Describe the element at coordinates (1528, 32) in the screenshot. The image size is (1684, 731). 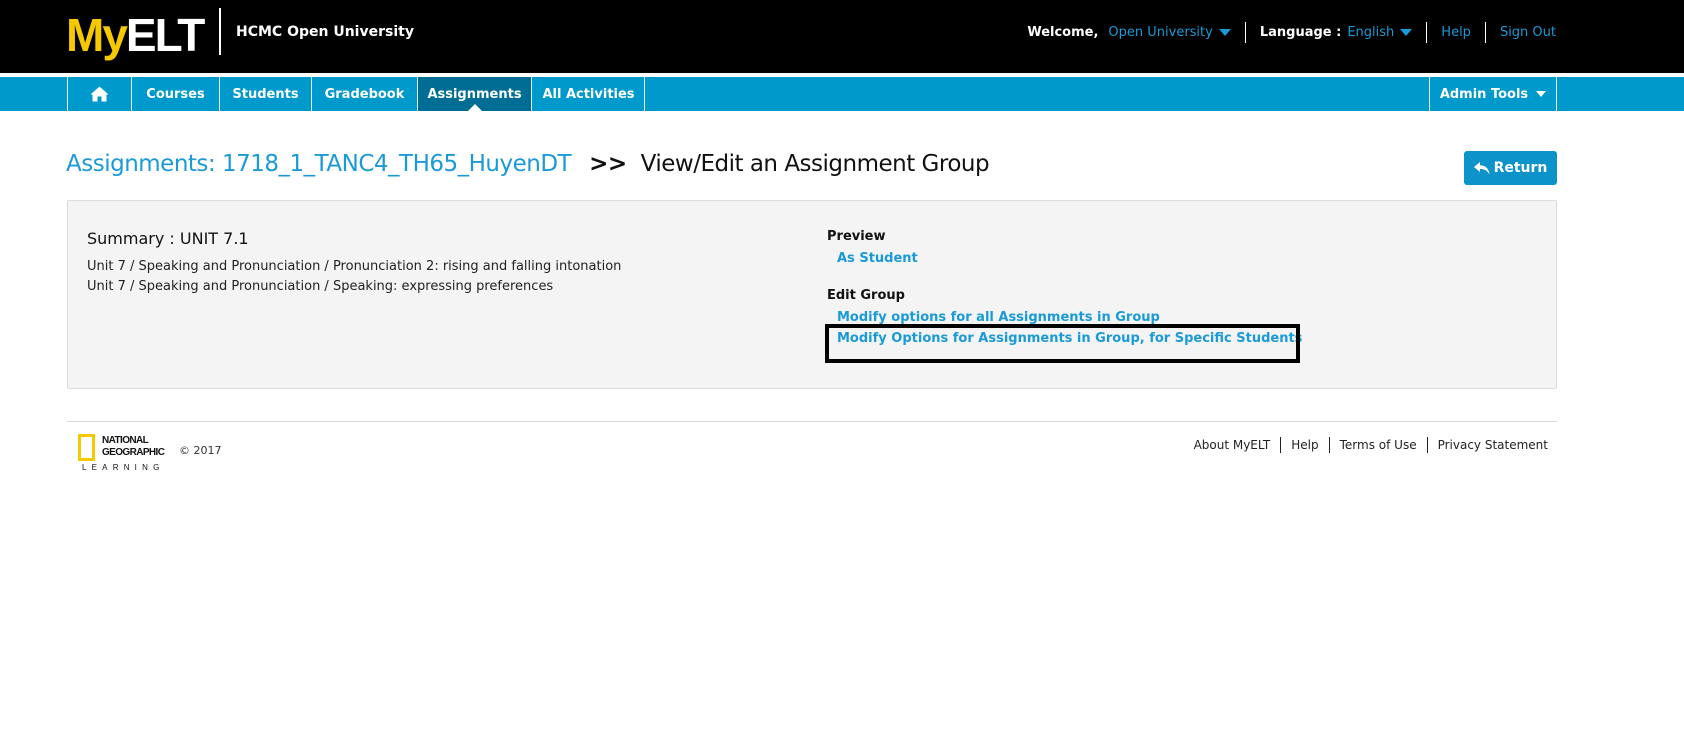
I see `sign-out-link: Sign Out` at that location.